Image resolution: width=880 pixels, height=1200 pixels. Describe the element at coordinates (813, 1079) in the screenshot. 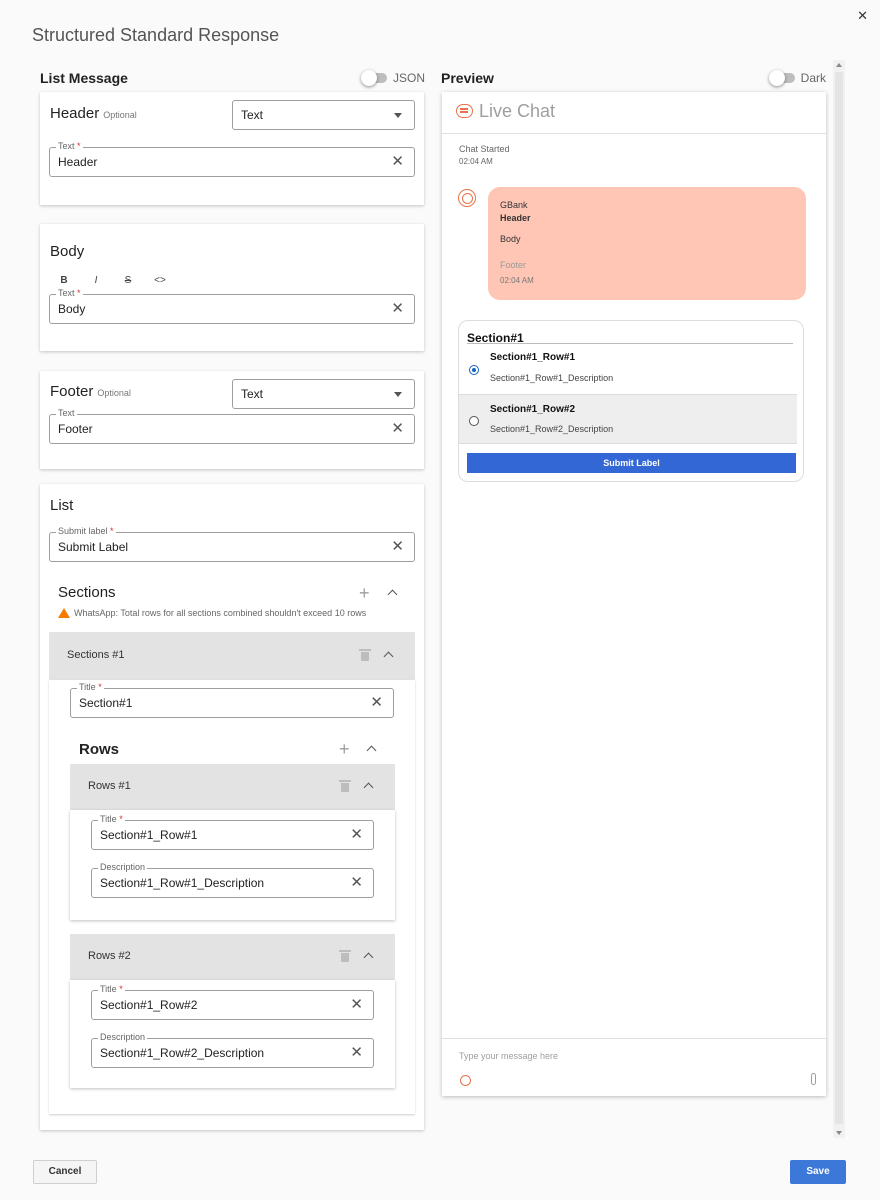

I see `attachment-icon` at that location.